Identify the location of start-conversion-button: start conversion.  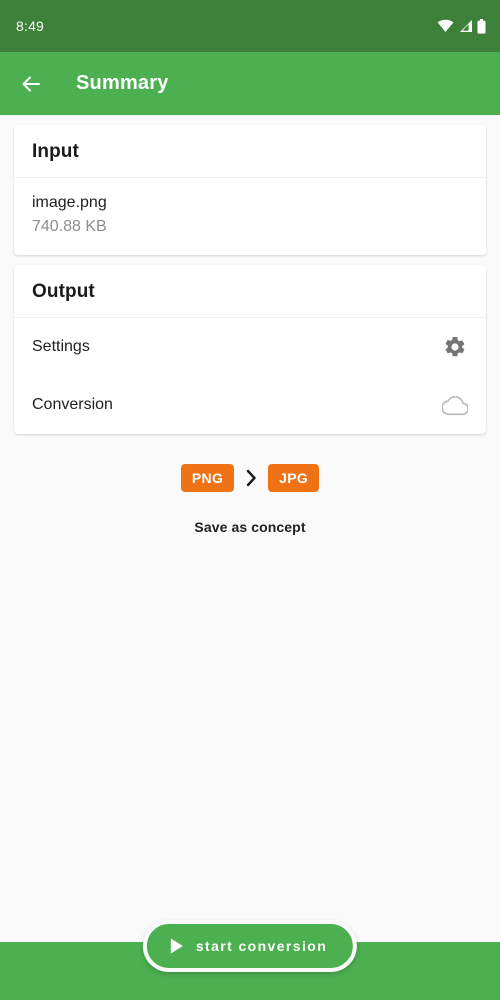
(250, 946).